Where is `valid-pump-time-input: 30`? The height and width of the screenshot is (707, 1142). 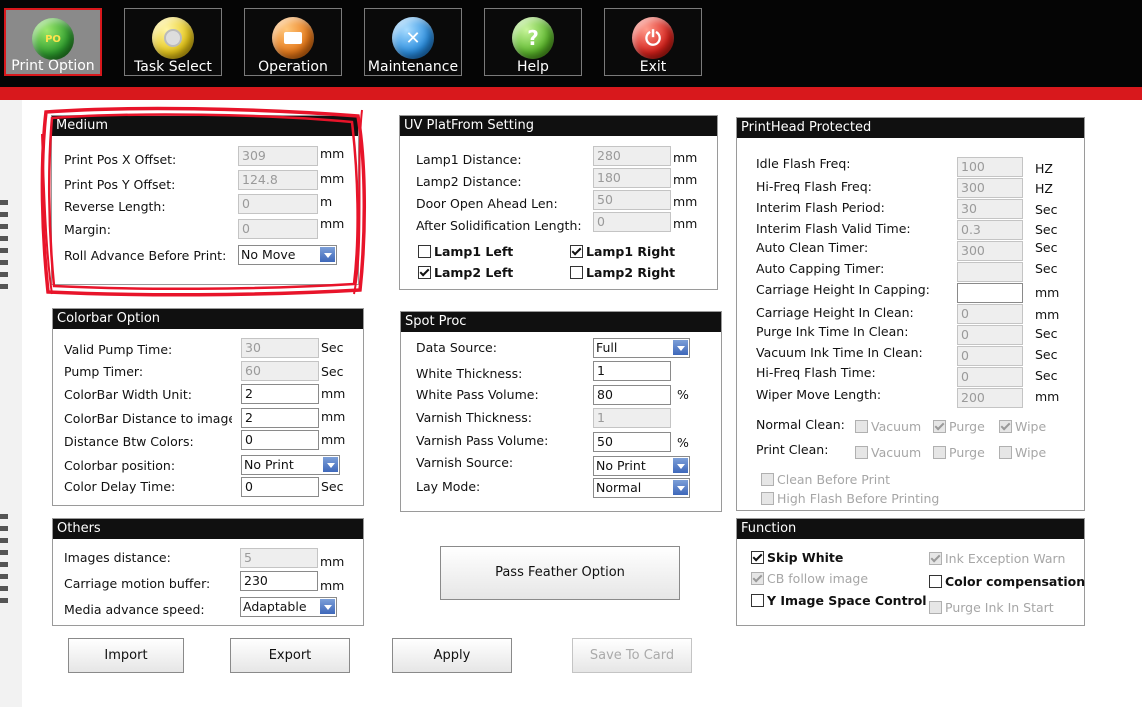 valid-pump-time-input: 30 is located at coordinates (280, 348).